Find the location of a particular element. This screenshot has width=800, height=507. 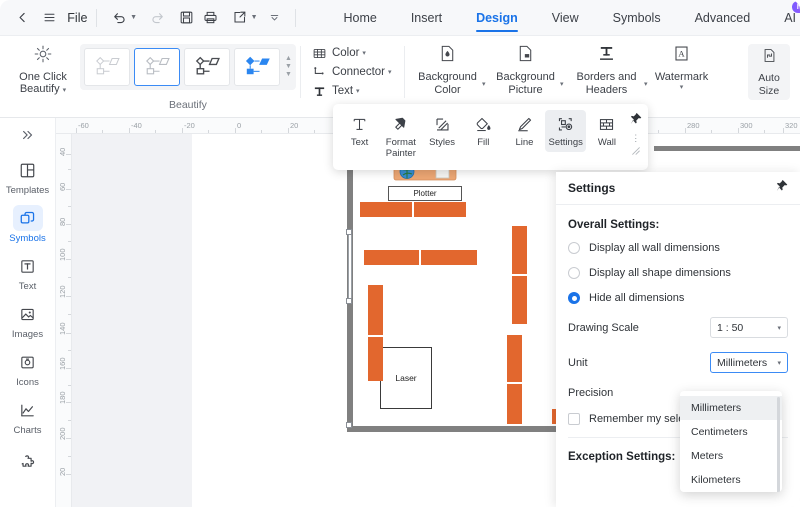

sidebar-item-label: Symbols is located at coordinates (27, 238).